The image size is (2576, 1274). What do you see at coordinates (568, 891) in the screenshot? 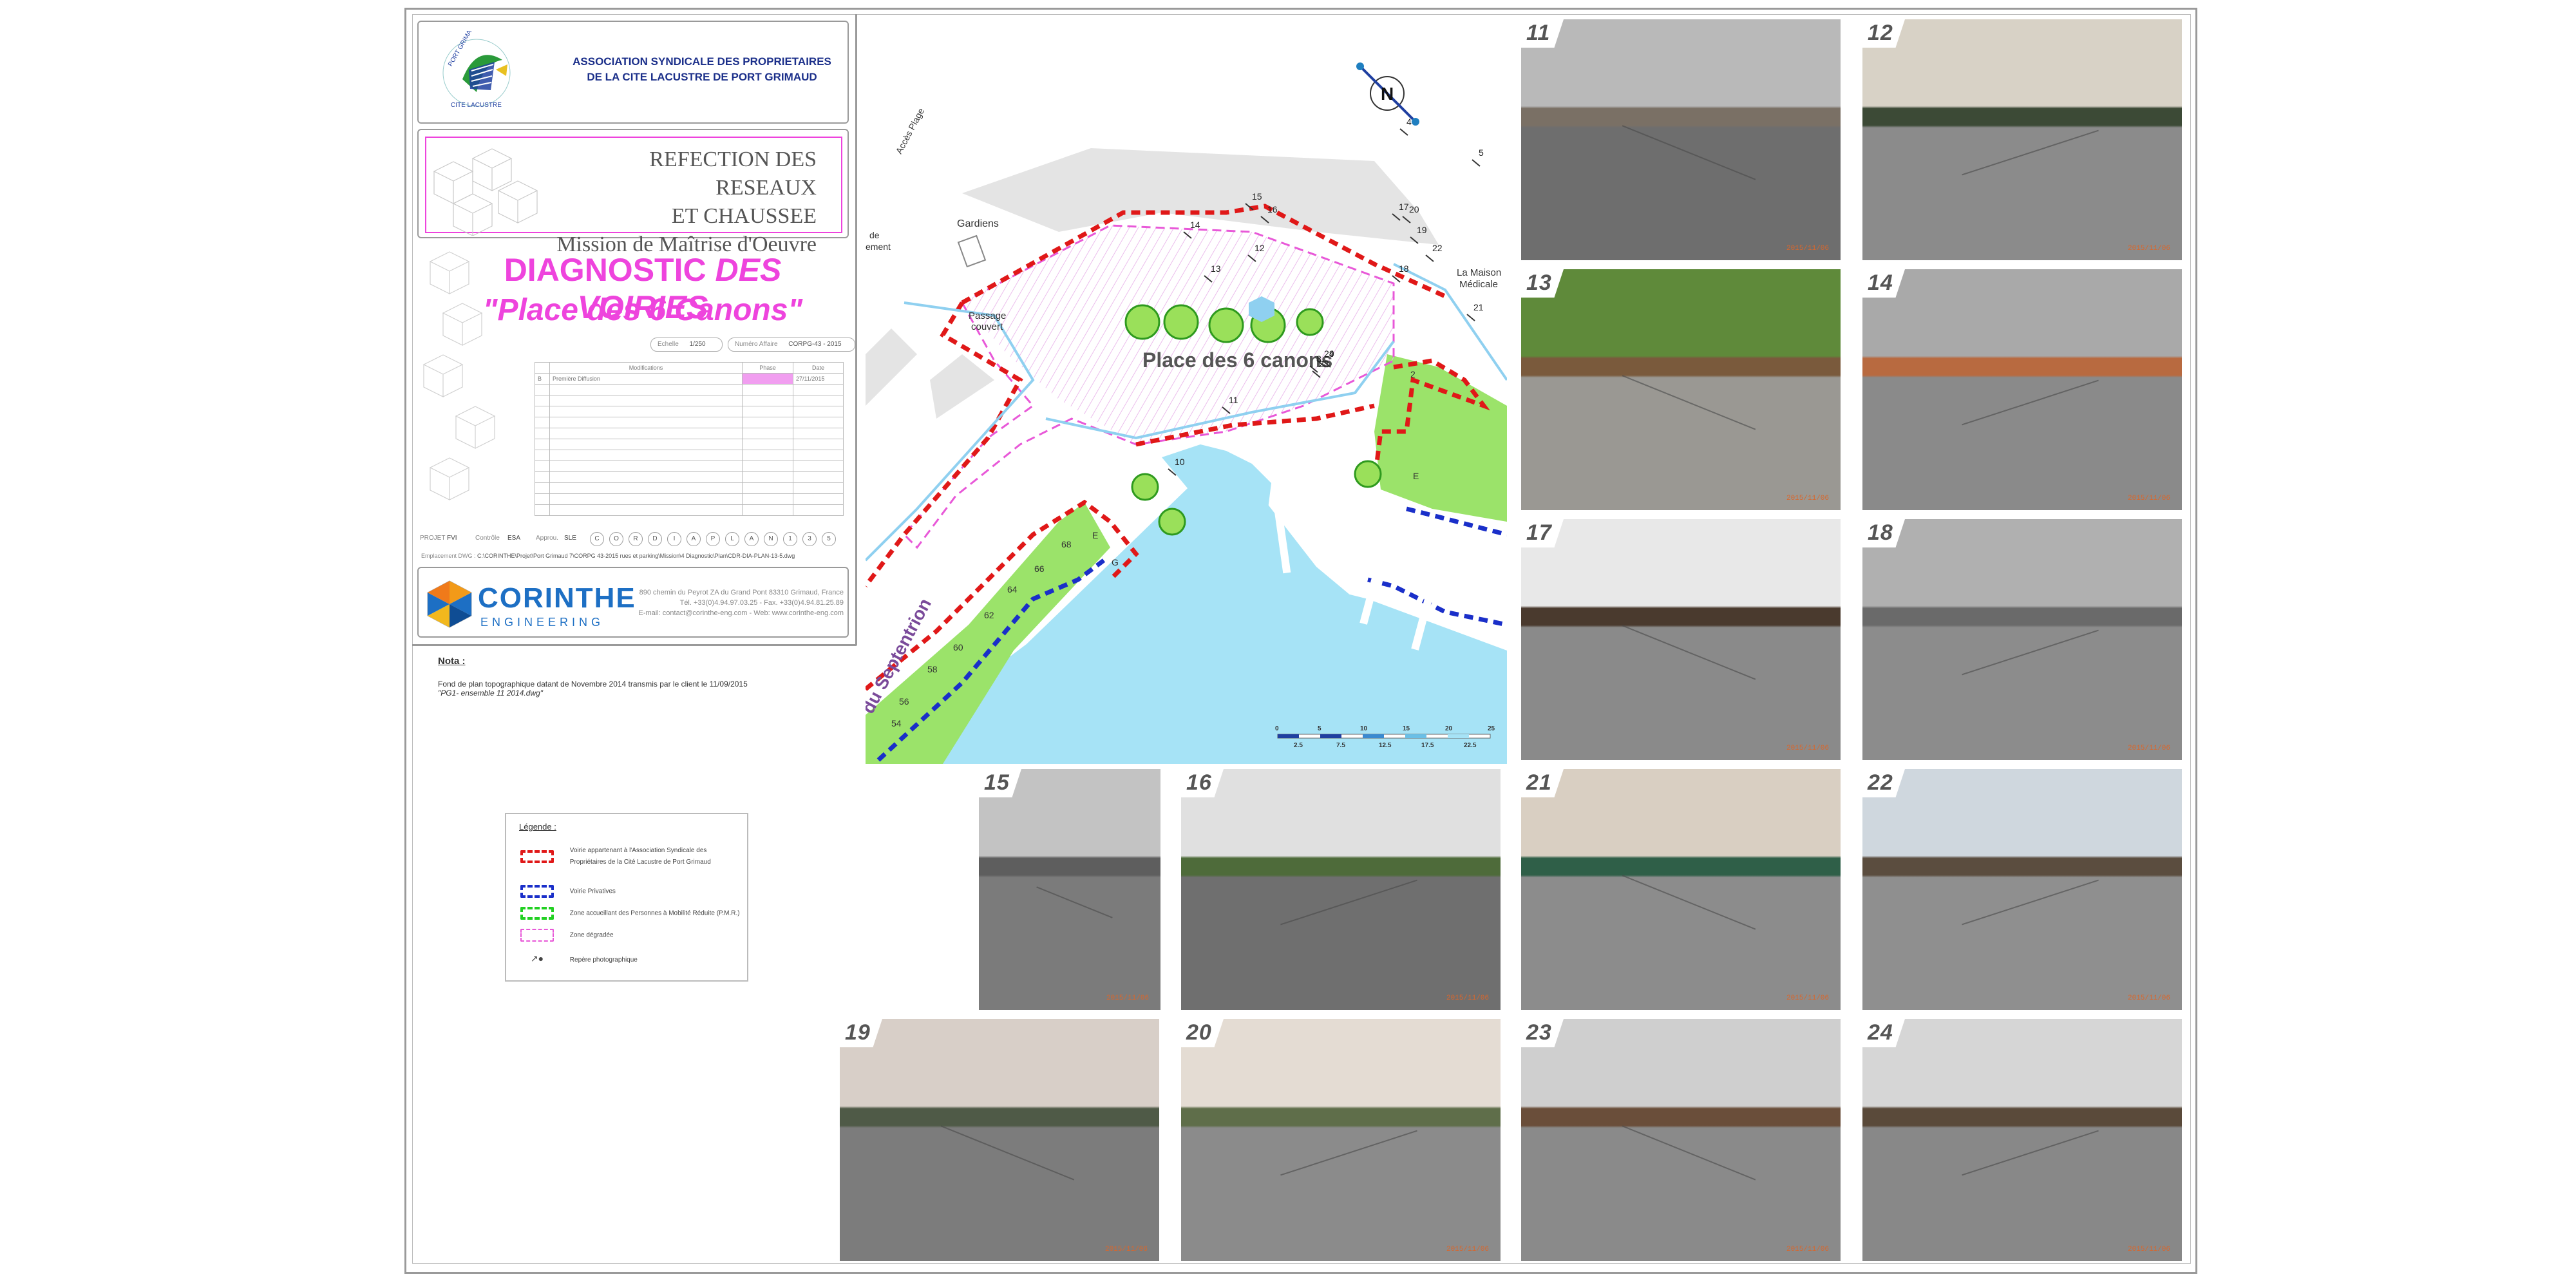
I see `legend-item-private: Voirie Privatives` at bounding box center [568, 891].